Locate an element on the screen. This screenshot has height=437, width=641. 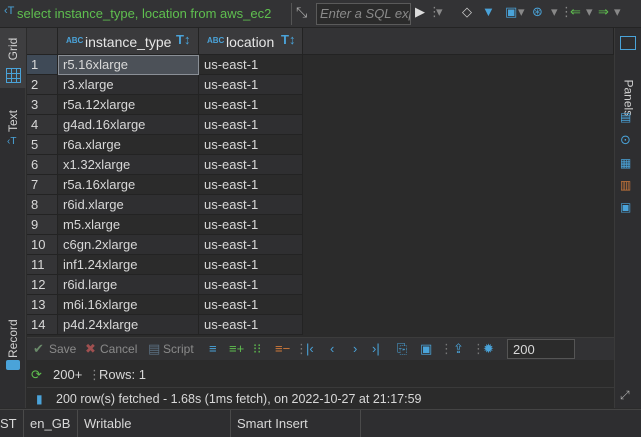
row-number: 7 is located at coordinates (42, 185).